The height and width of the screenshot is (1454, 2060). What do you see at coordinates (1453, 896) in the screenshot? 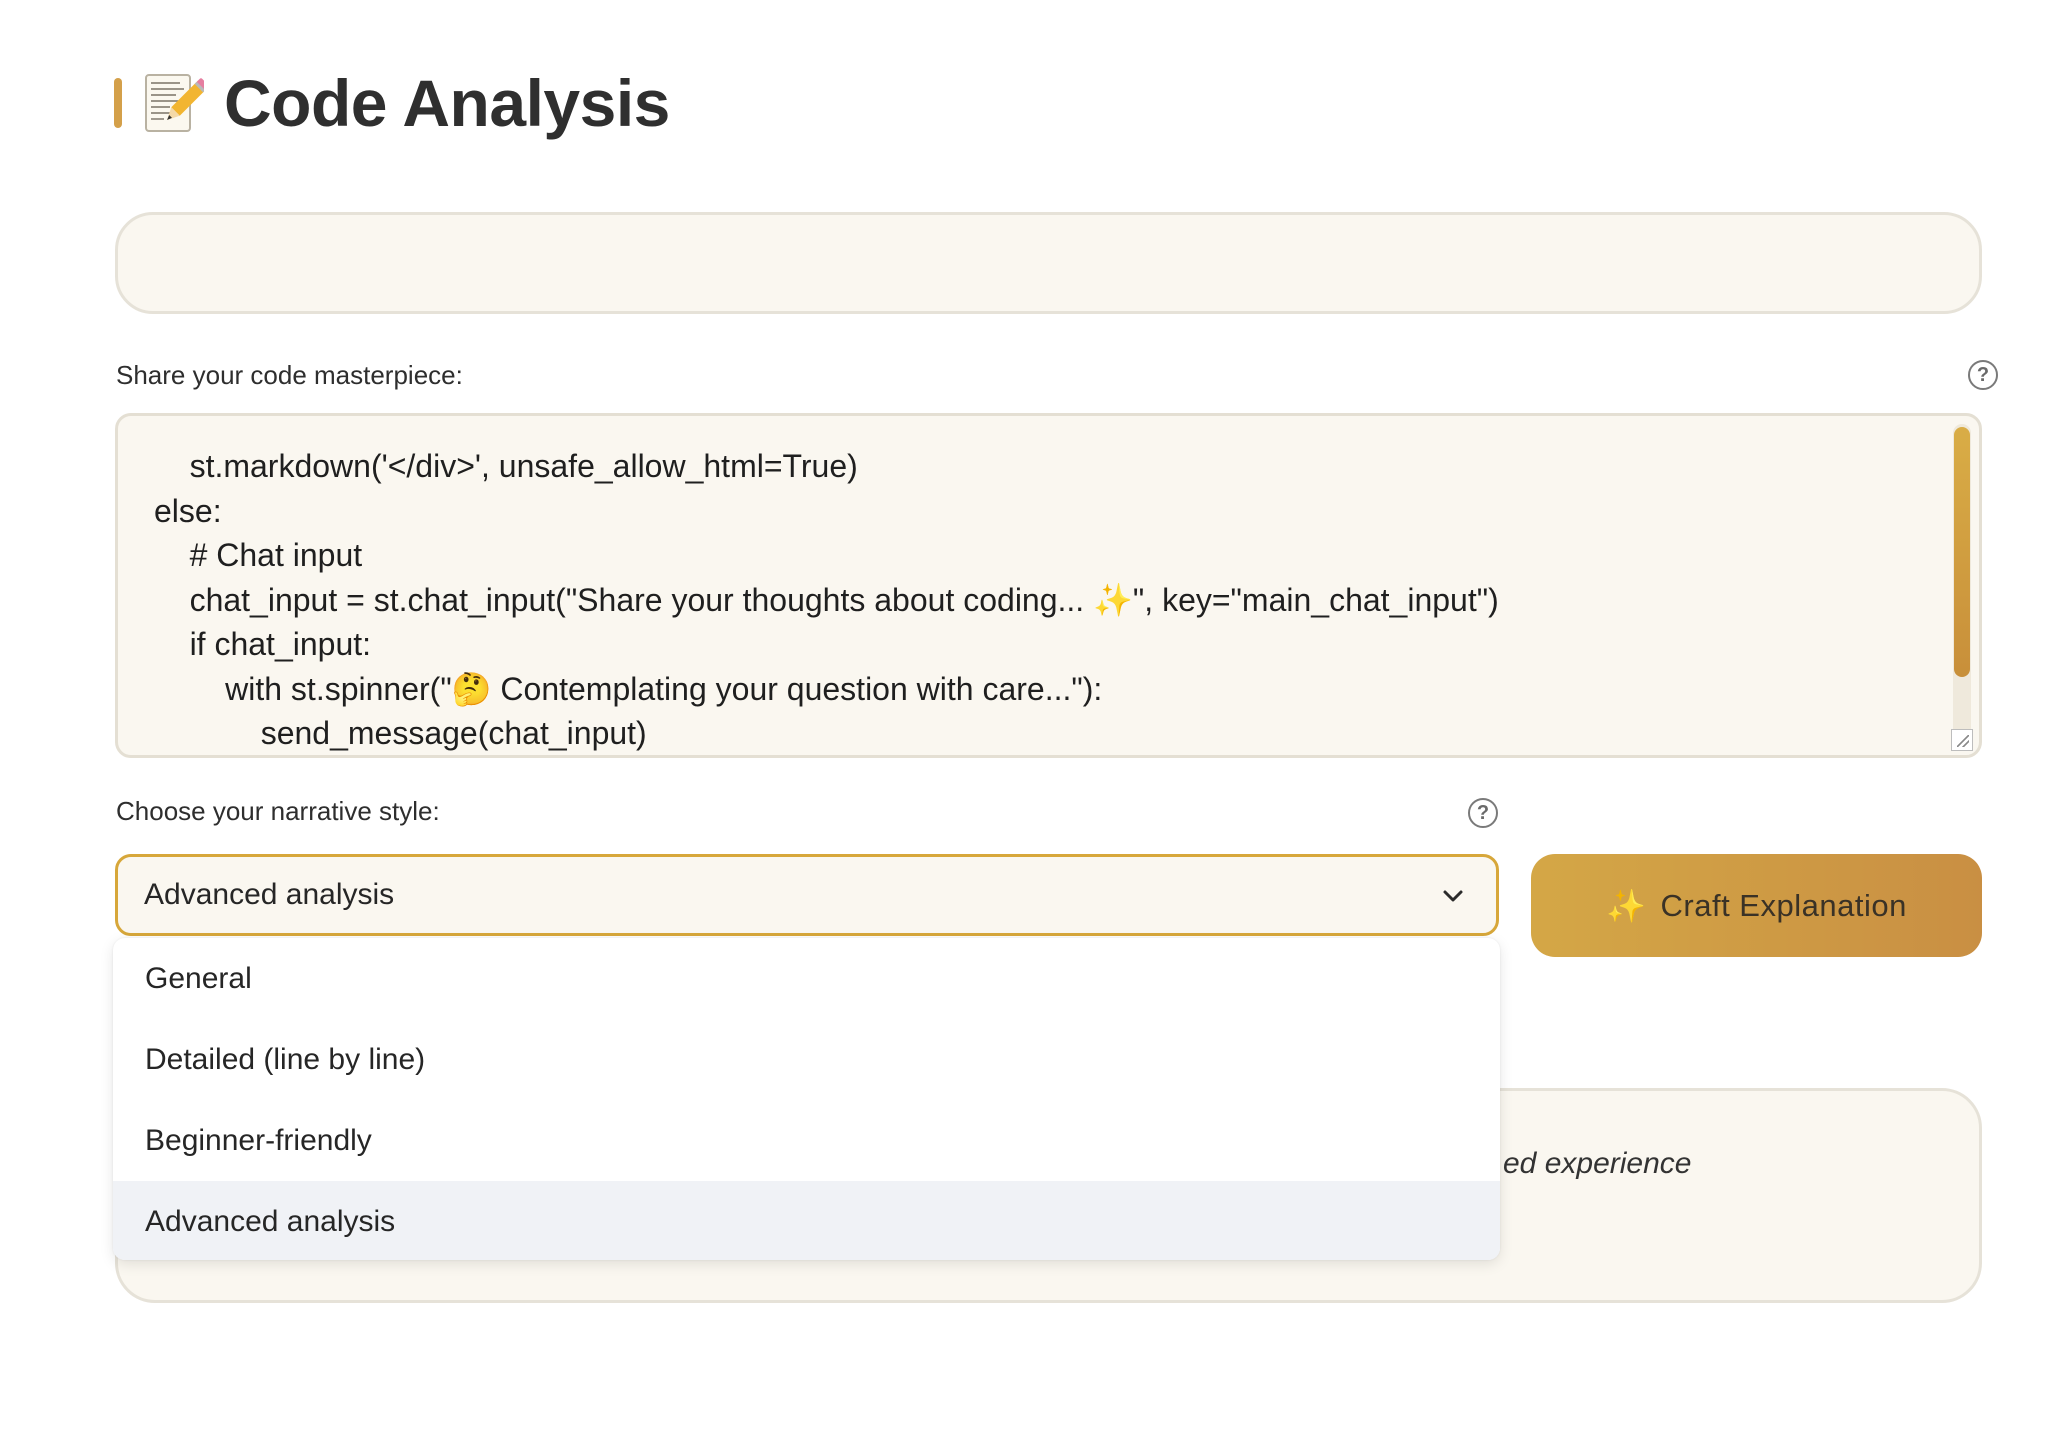
I see `chevron-down-icon` at bounding box center [1453, 896].